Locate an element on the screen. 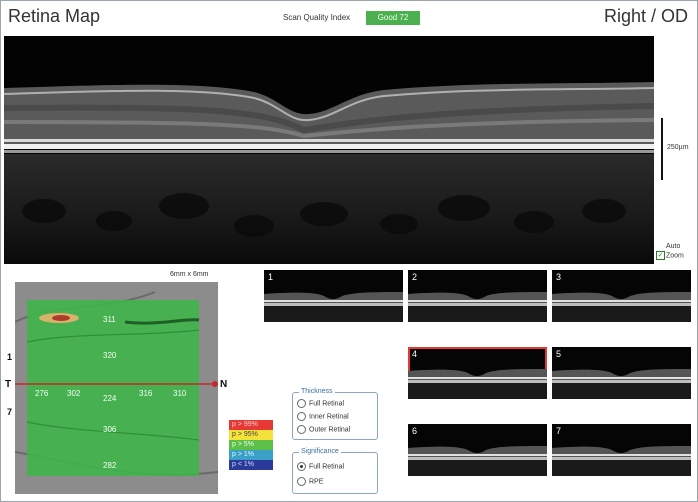 Image resolution: width=698 pixels, height=502 pixels. legend-item: p > 99% is located at coordinates (251, 425).